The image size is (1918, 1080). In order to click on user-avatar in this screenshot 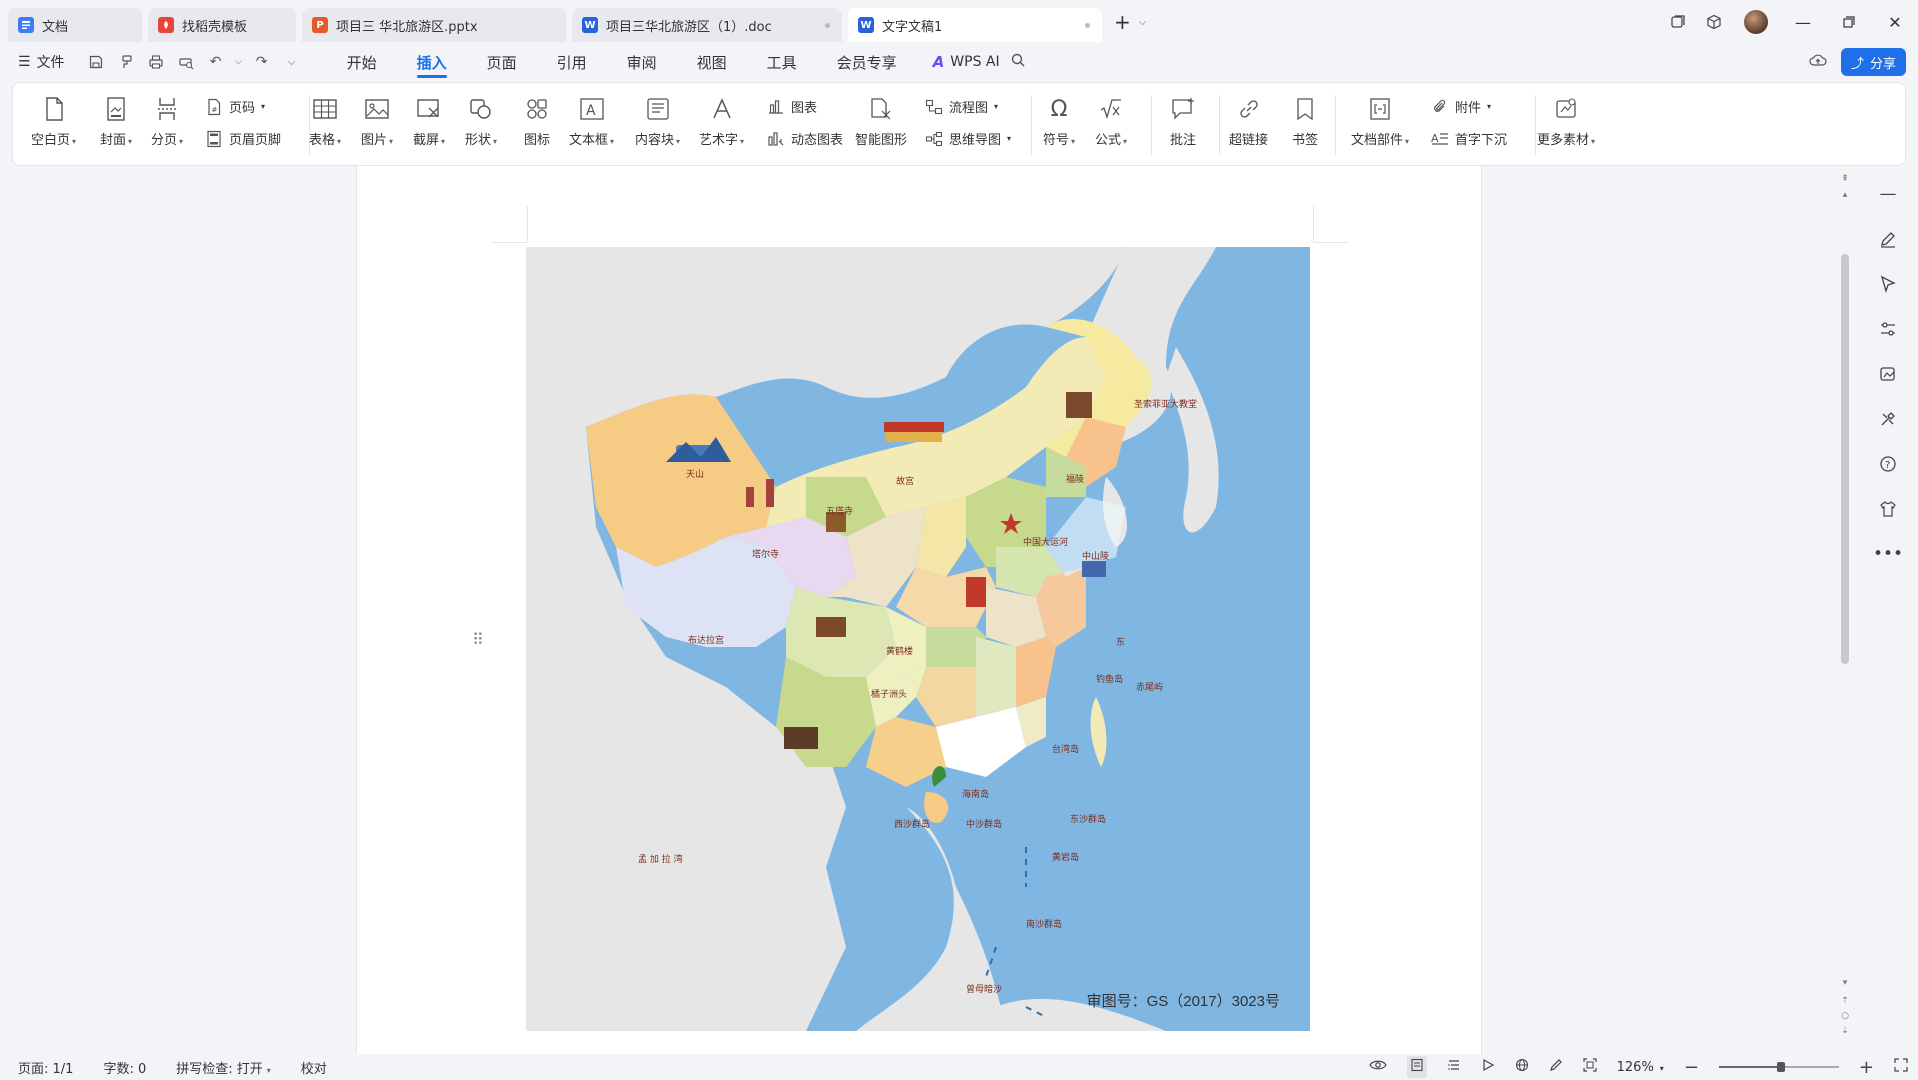, I will do `click(1756, 22)`.